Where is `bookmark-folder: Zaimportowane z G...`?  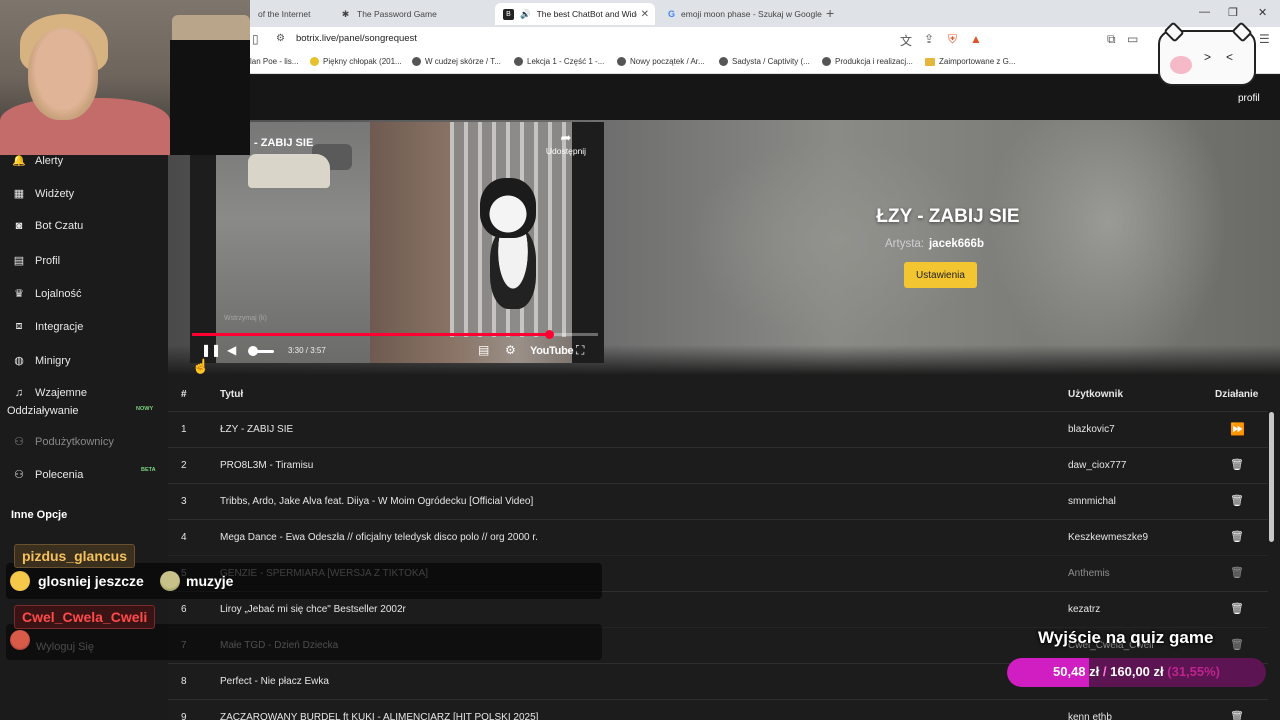
bookmark-folder: Zaimportowane z G... is located at coordinates (970, 61).